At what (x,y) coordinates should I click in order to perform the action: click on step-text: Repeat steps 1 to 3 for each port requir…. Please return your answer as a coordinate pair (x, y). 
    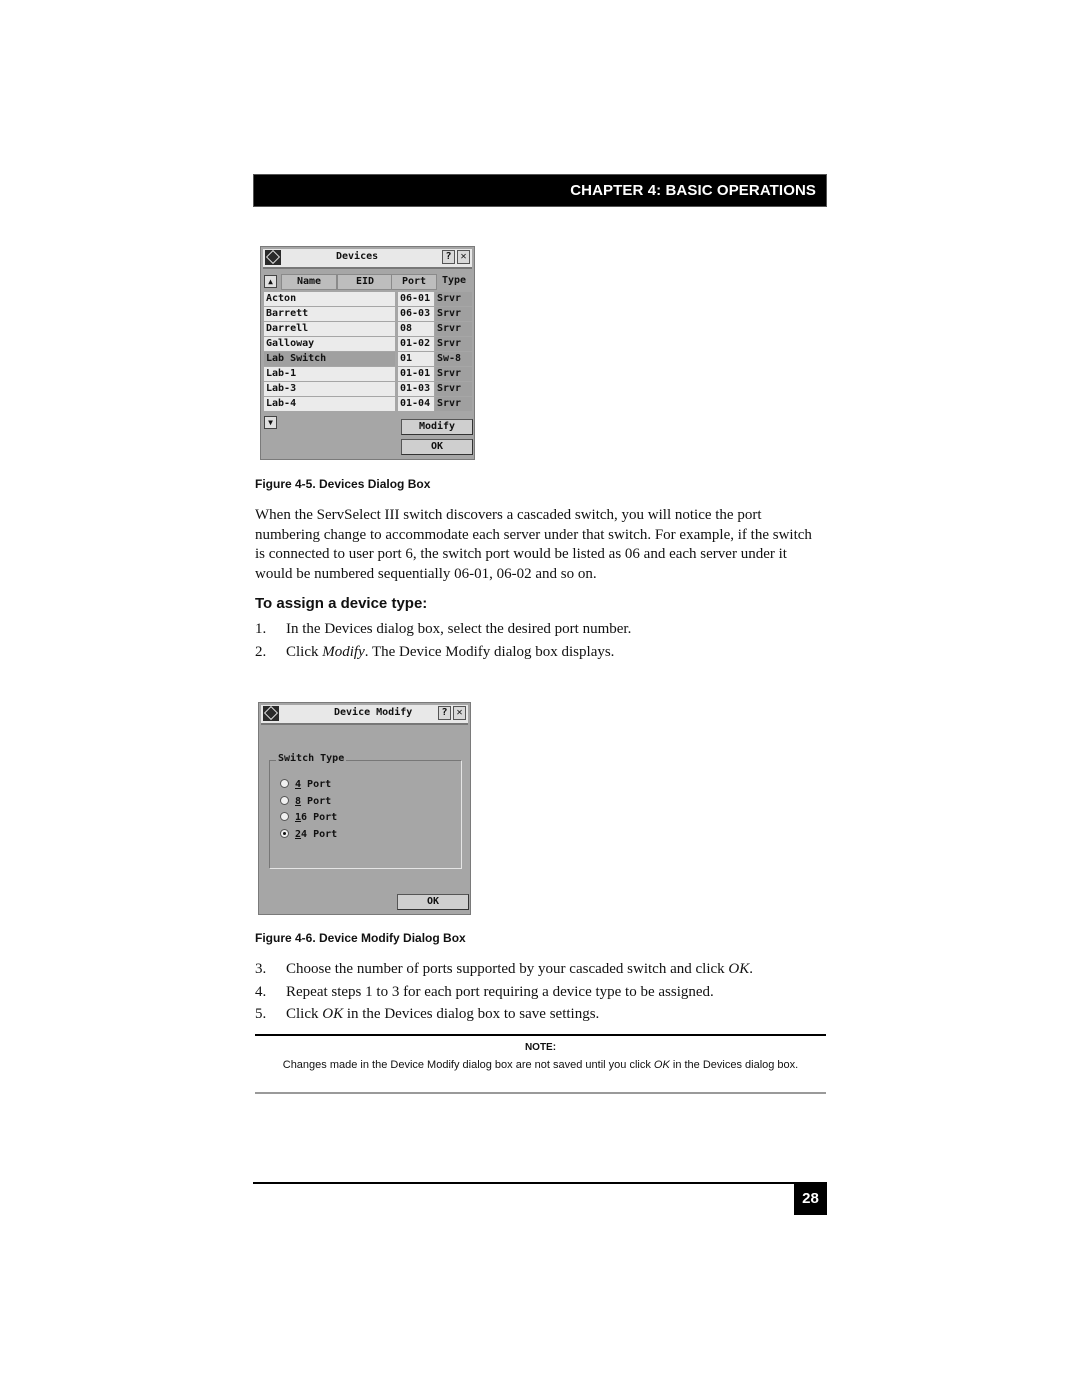
    Looking at the image, I should click on (500, 992).